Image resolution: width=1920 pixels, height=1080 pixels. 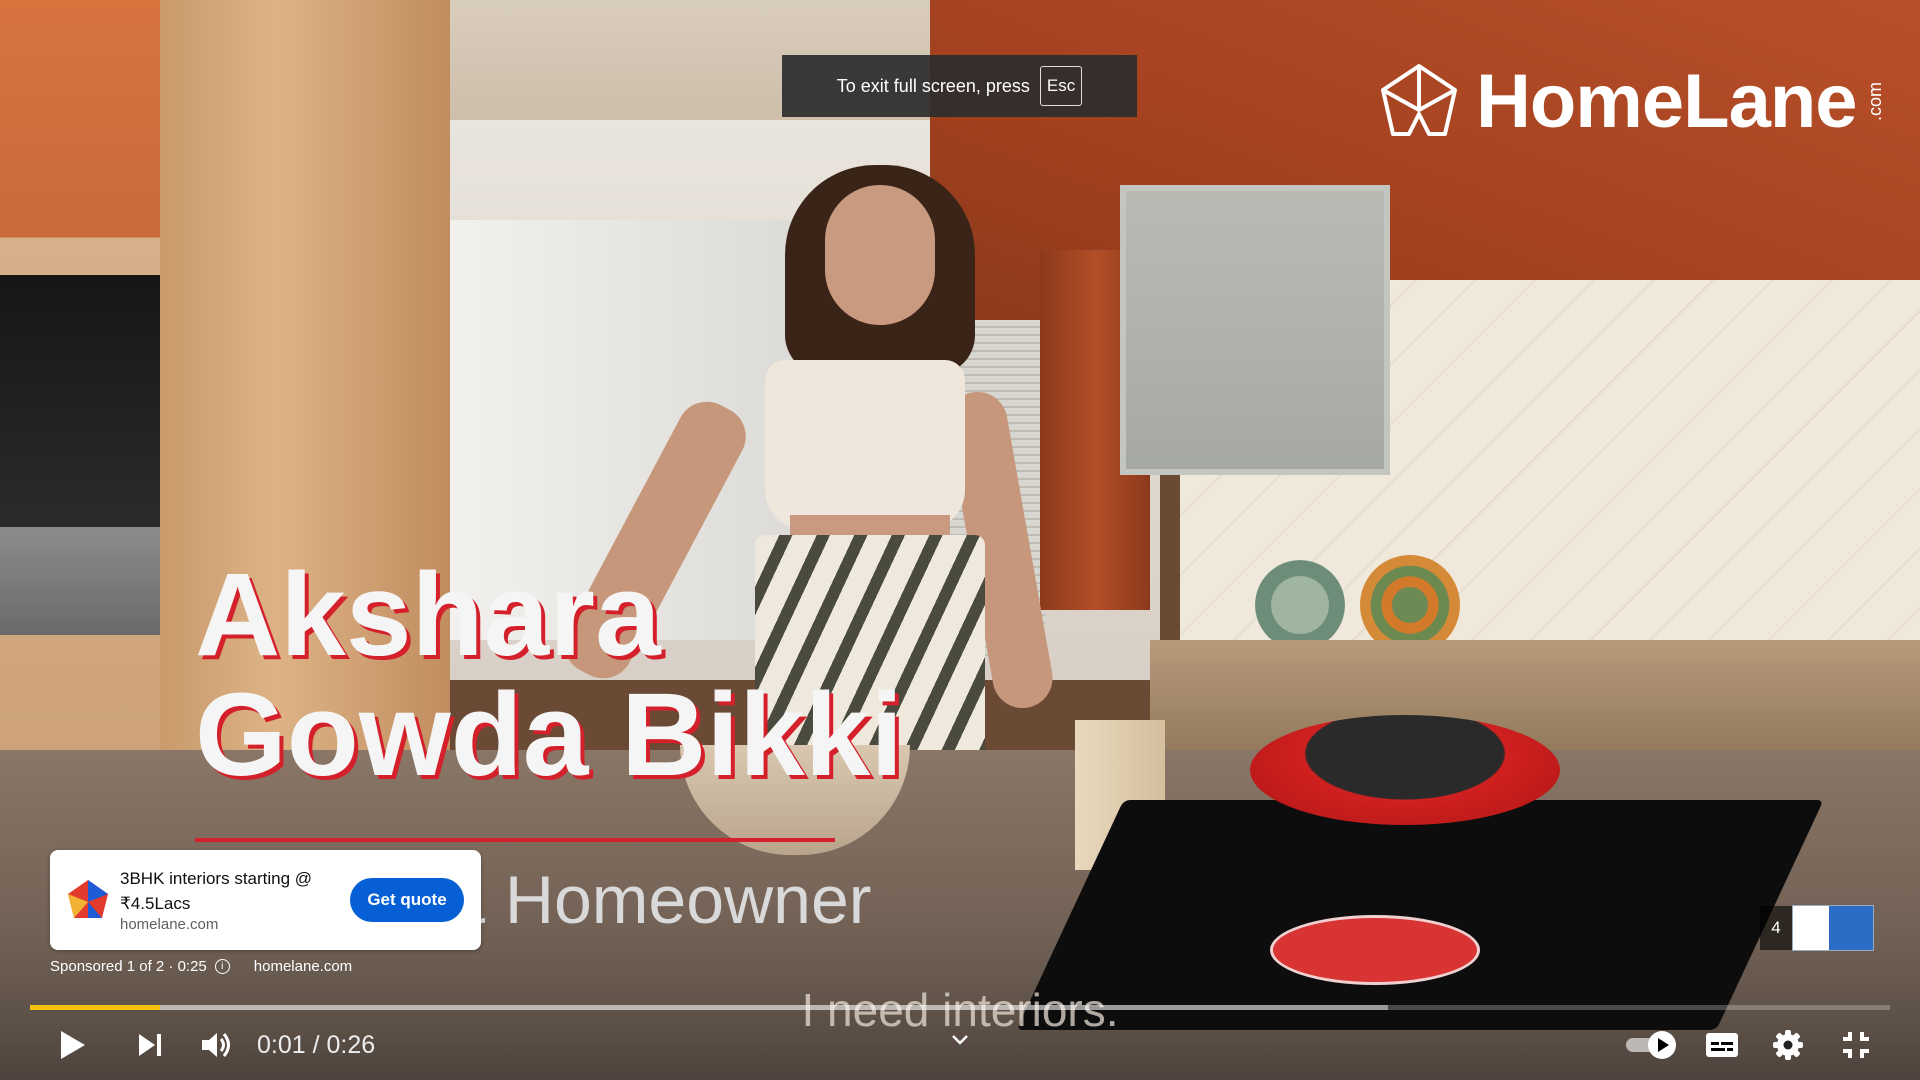 I want to click on ad-headline: 3BHK interiors starting @ ₹4.5Lacs, so click(x=235, y=891).